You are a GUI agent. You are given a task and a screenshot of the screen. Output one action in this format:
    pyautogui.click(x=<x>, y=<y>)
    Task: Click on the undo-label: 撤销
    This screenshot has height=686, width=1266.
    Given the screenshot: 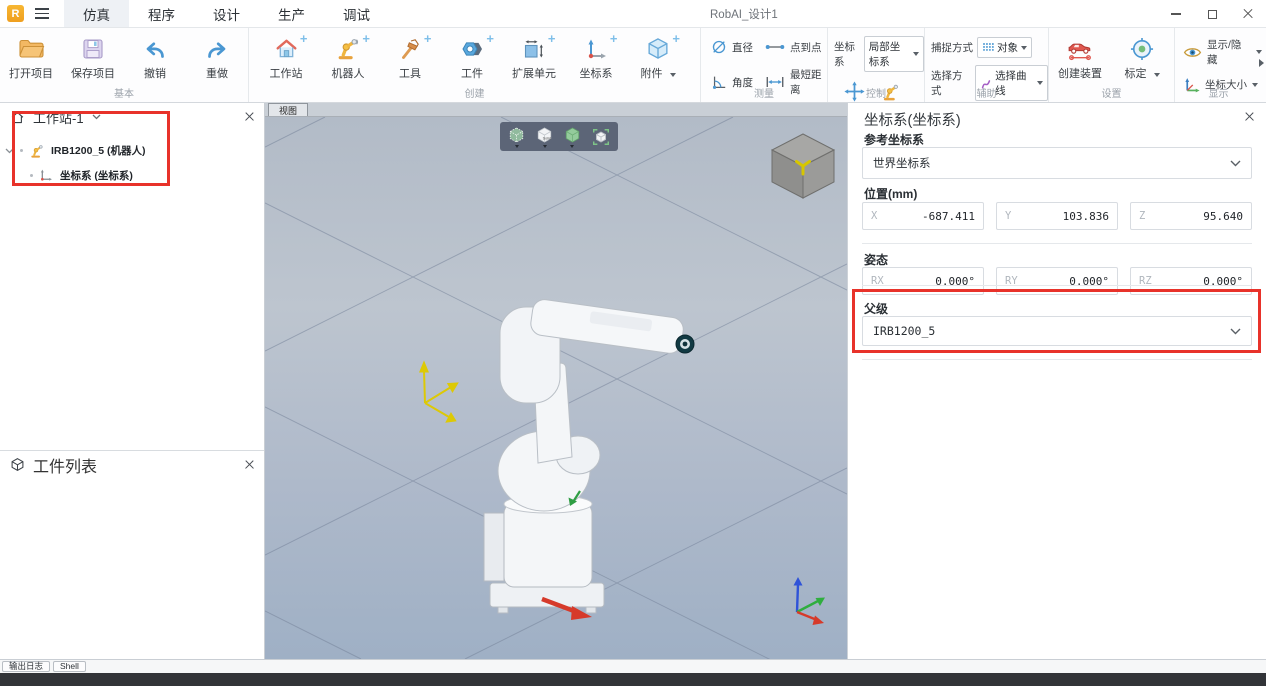 What is the action you would take?
    pyautogui.click(x=155, y=74)
    